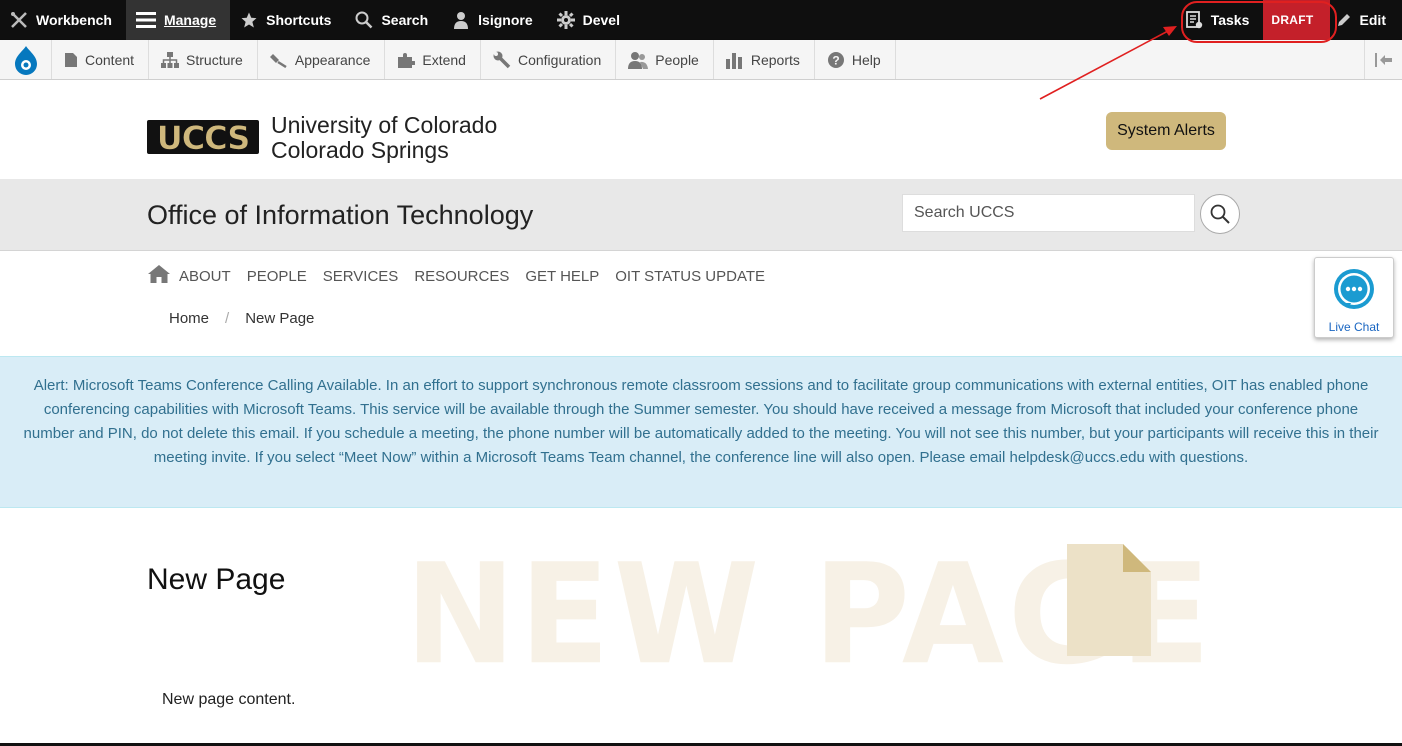 Image resolution: width=1402 pixels, height=746 pixels. Describe the element at coordinates (159, 276) in the screenshot. I see `home-icon` at that location.